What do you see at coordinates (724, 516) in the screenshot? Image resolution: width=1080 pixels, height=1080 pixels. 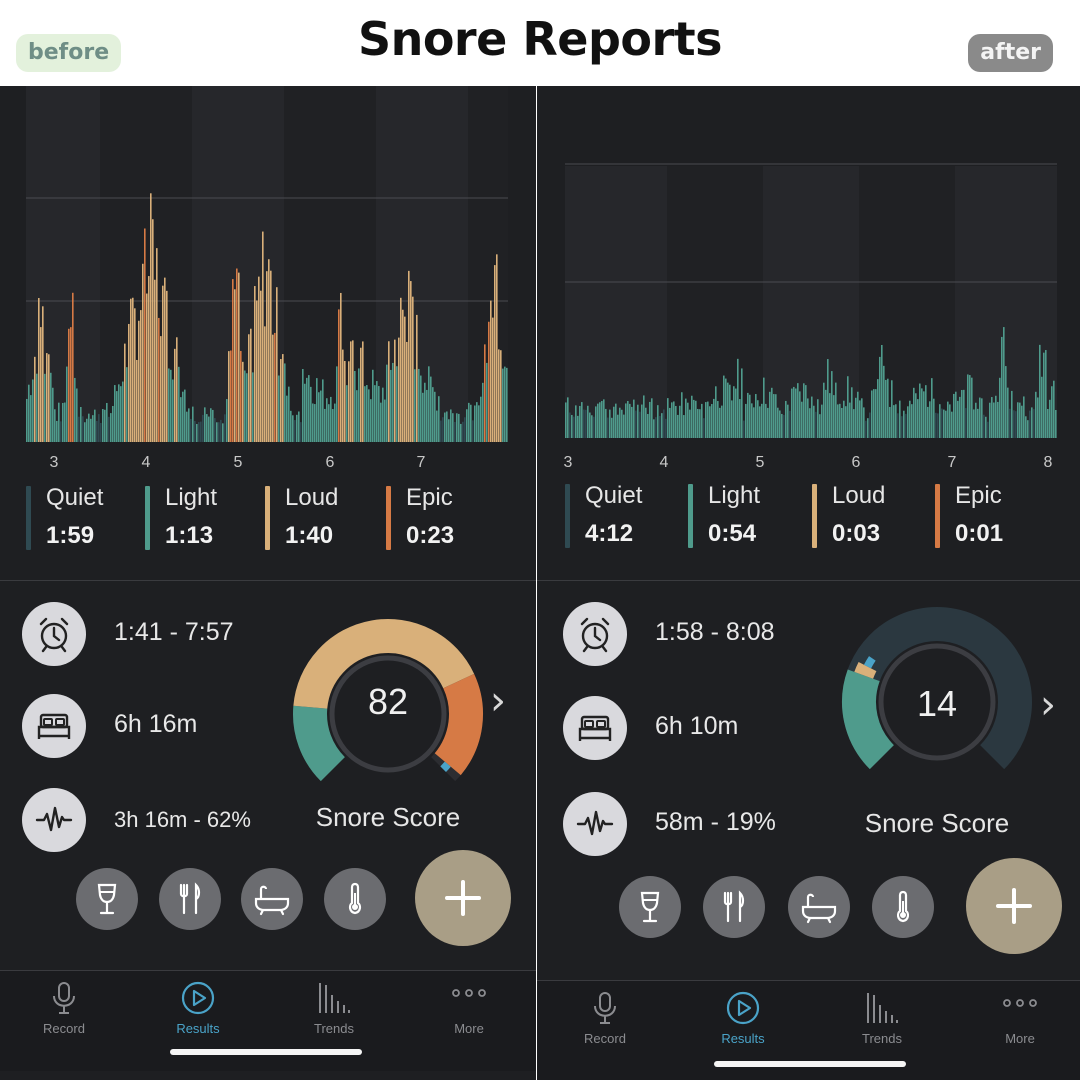 I see `legend-light: Light 0:54` at bounding box center [724, 516].